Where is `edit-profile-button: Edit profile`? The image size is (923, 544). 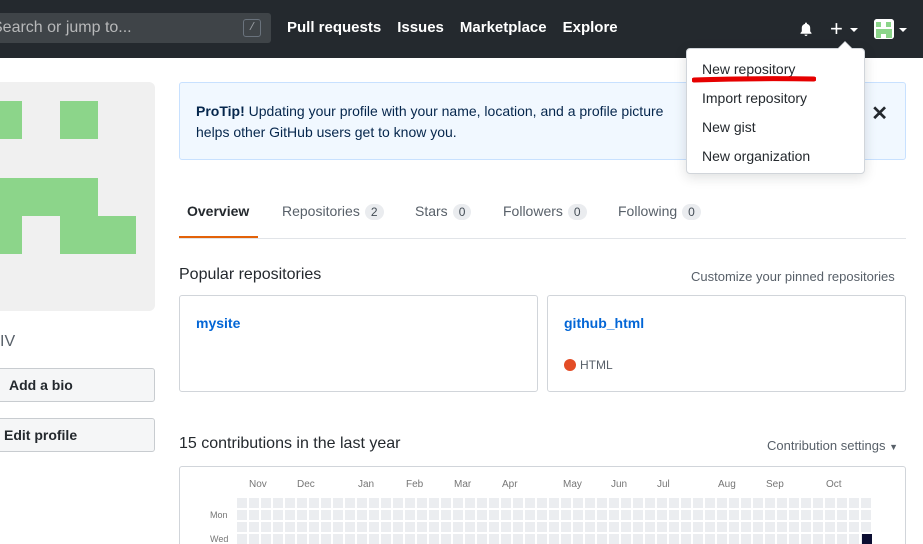
edit-profile-button: Edit profile is located at coordinates (77, 435).